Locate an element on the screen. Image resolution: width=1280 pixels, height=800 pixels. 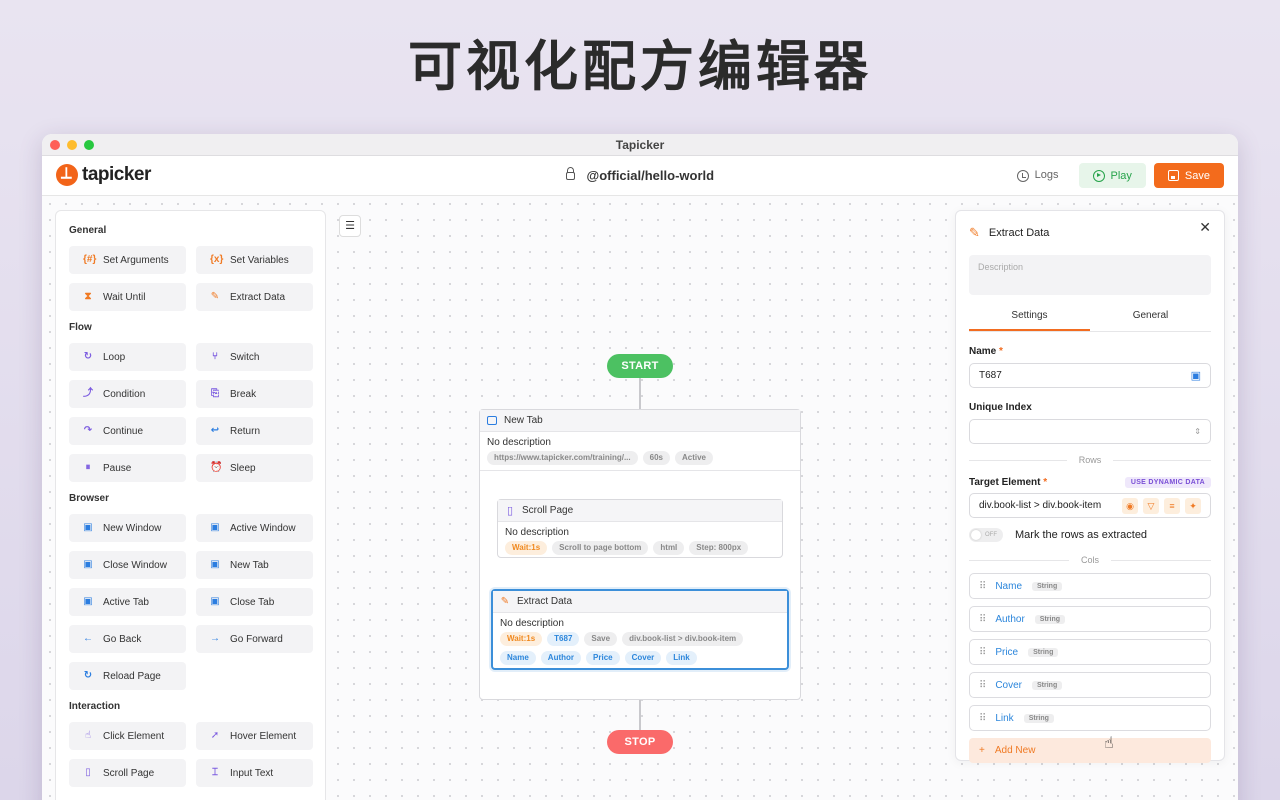
play-button: Play is located at coordinates (1112, 175).